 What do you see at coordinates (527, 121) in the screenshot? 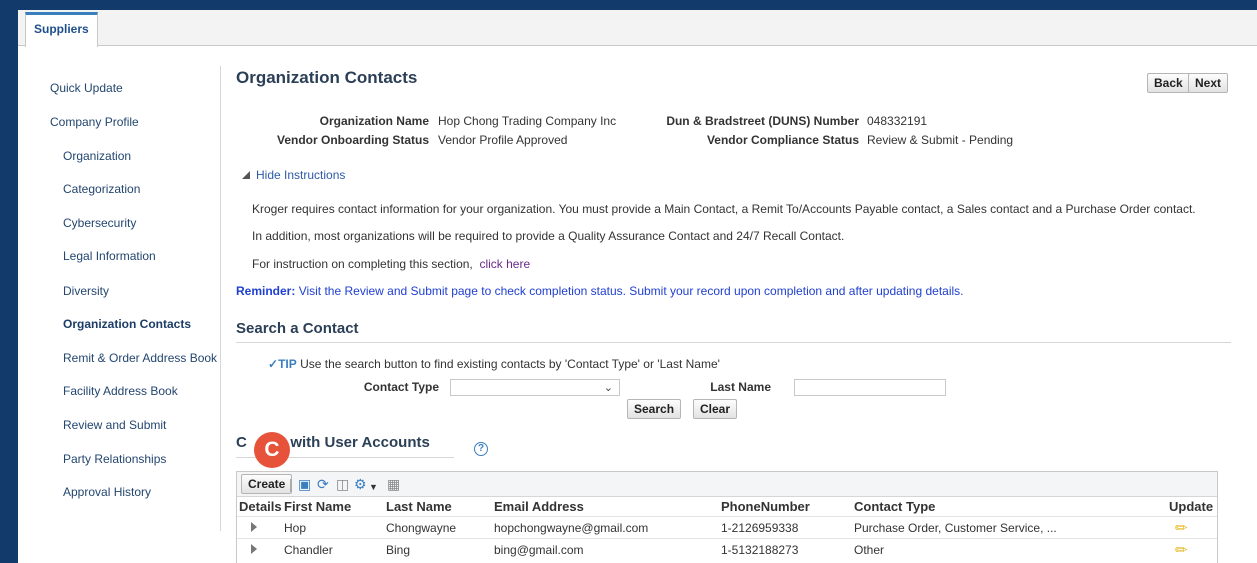
I see `org-name-value: Hop Chong Trading Company Inc` at bounding box center [527, 121].